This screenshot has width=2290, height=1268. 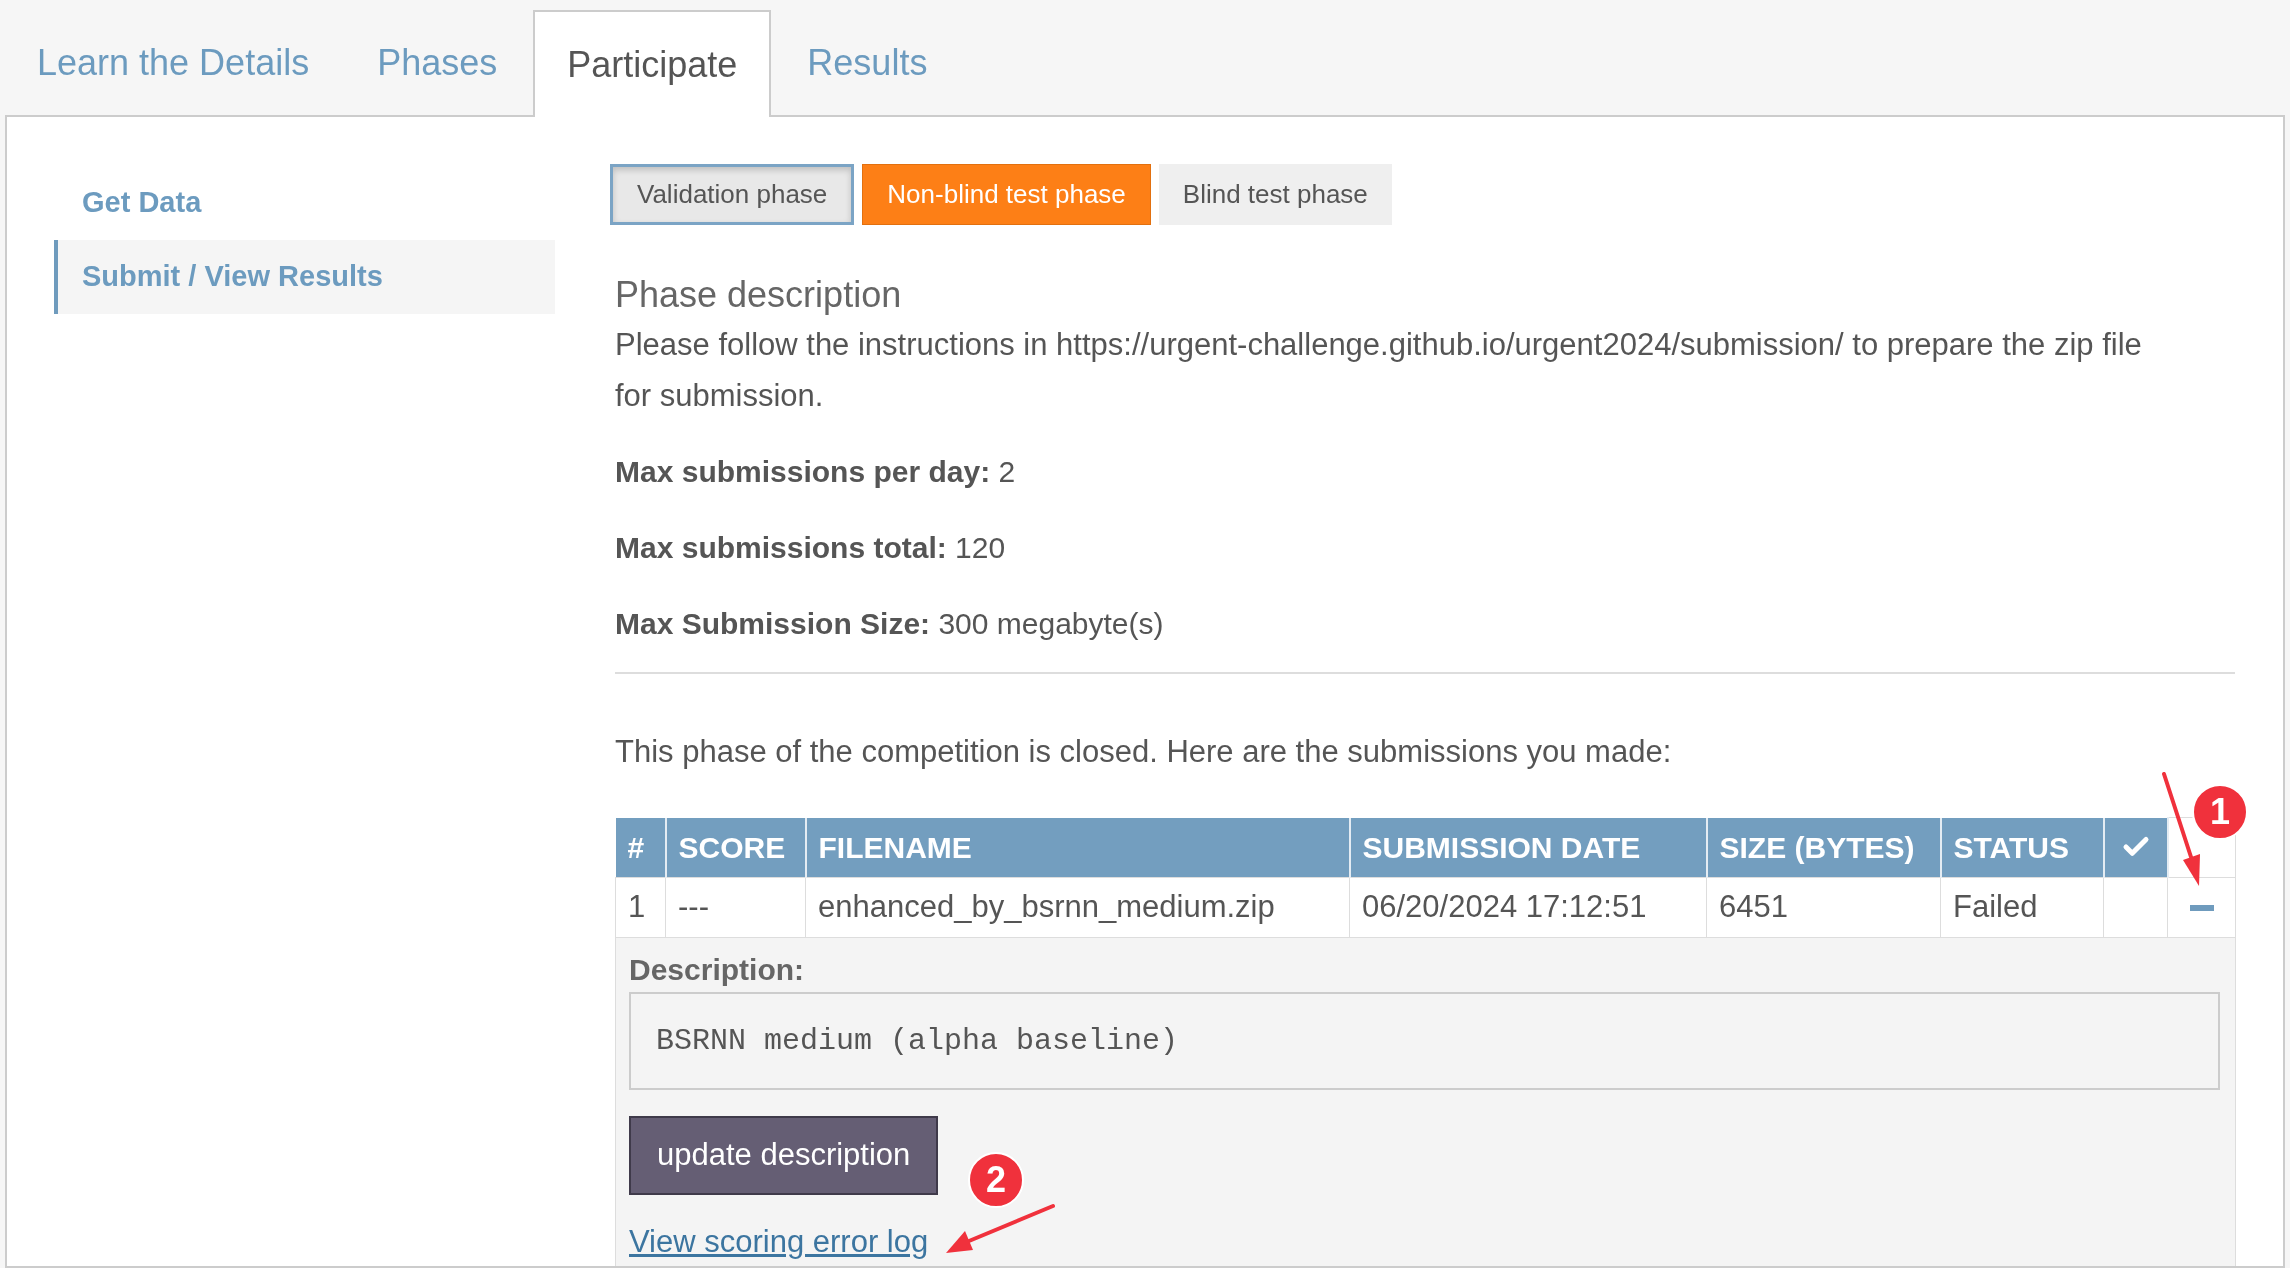 I want to click on description-field: BSRNN medium (alpha baseline), so click(x=1424, y=1041).